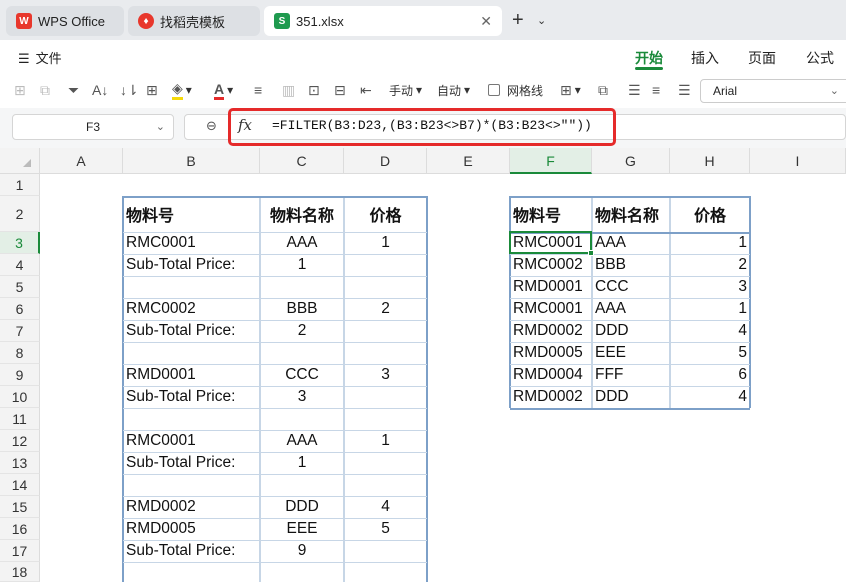 The height and width of the screenshot is (582, 846). I want to click on tab-wps-office: W WPS Office, so click(65, 21).